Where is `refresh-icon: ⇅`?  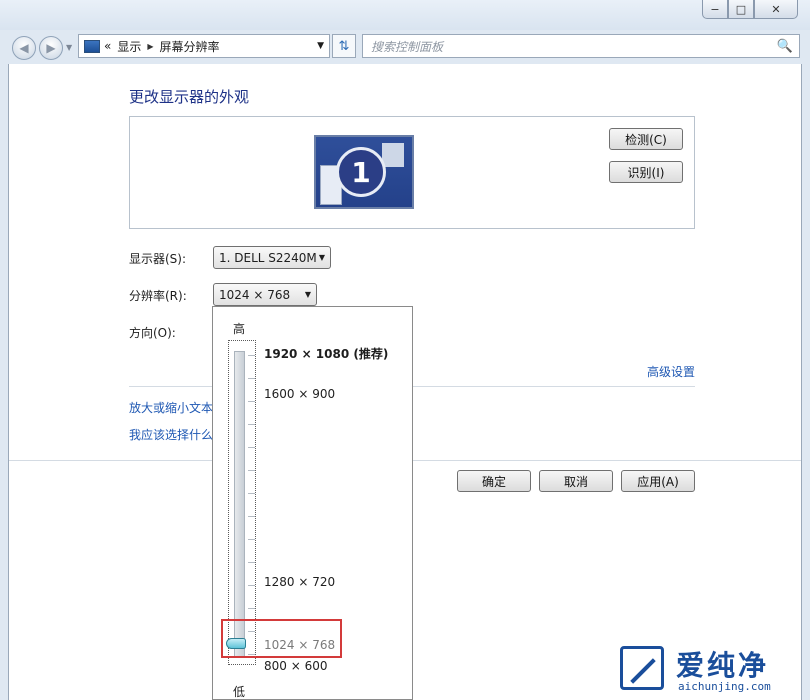
refresh-icon: ⇅ is located at coordinates (344, 46).